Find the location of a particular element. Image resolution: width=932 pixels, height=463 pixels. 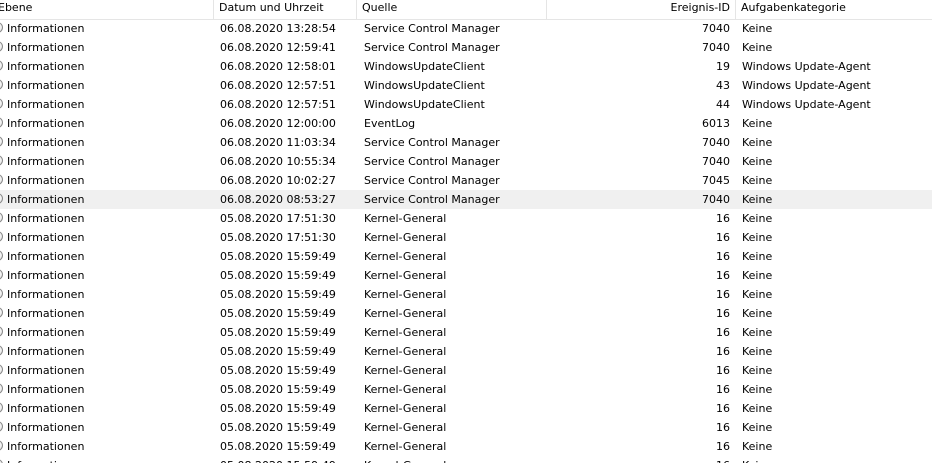

column-header-date: Datum und Uhrzeit is located at coordinates (285, 9).